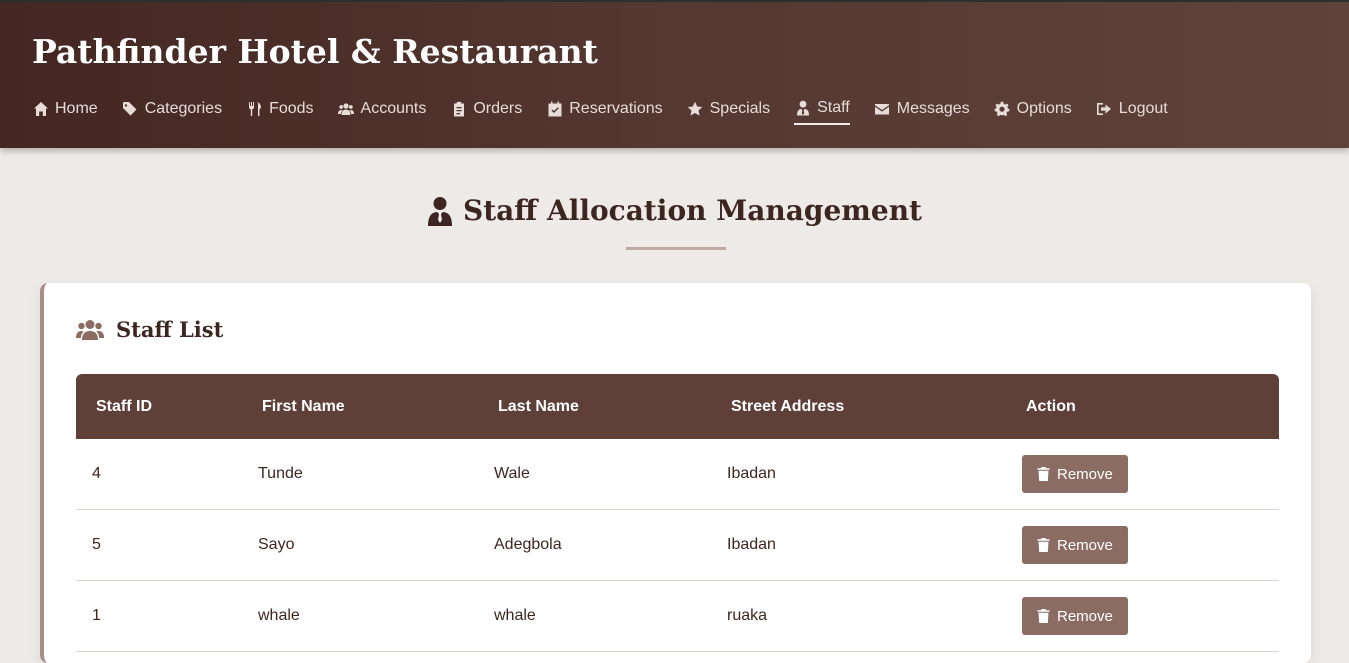  I want to click on nav-label: Messages, so click(933, 108).